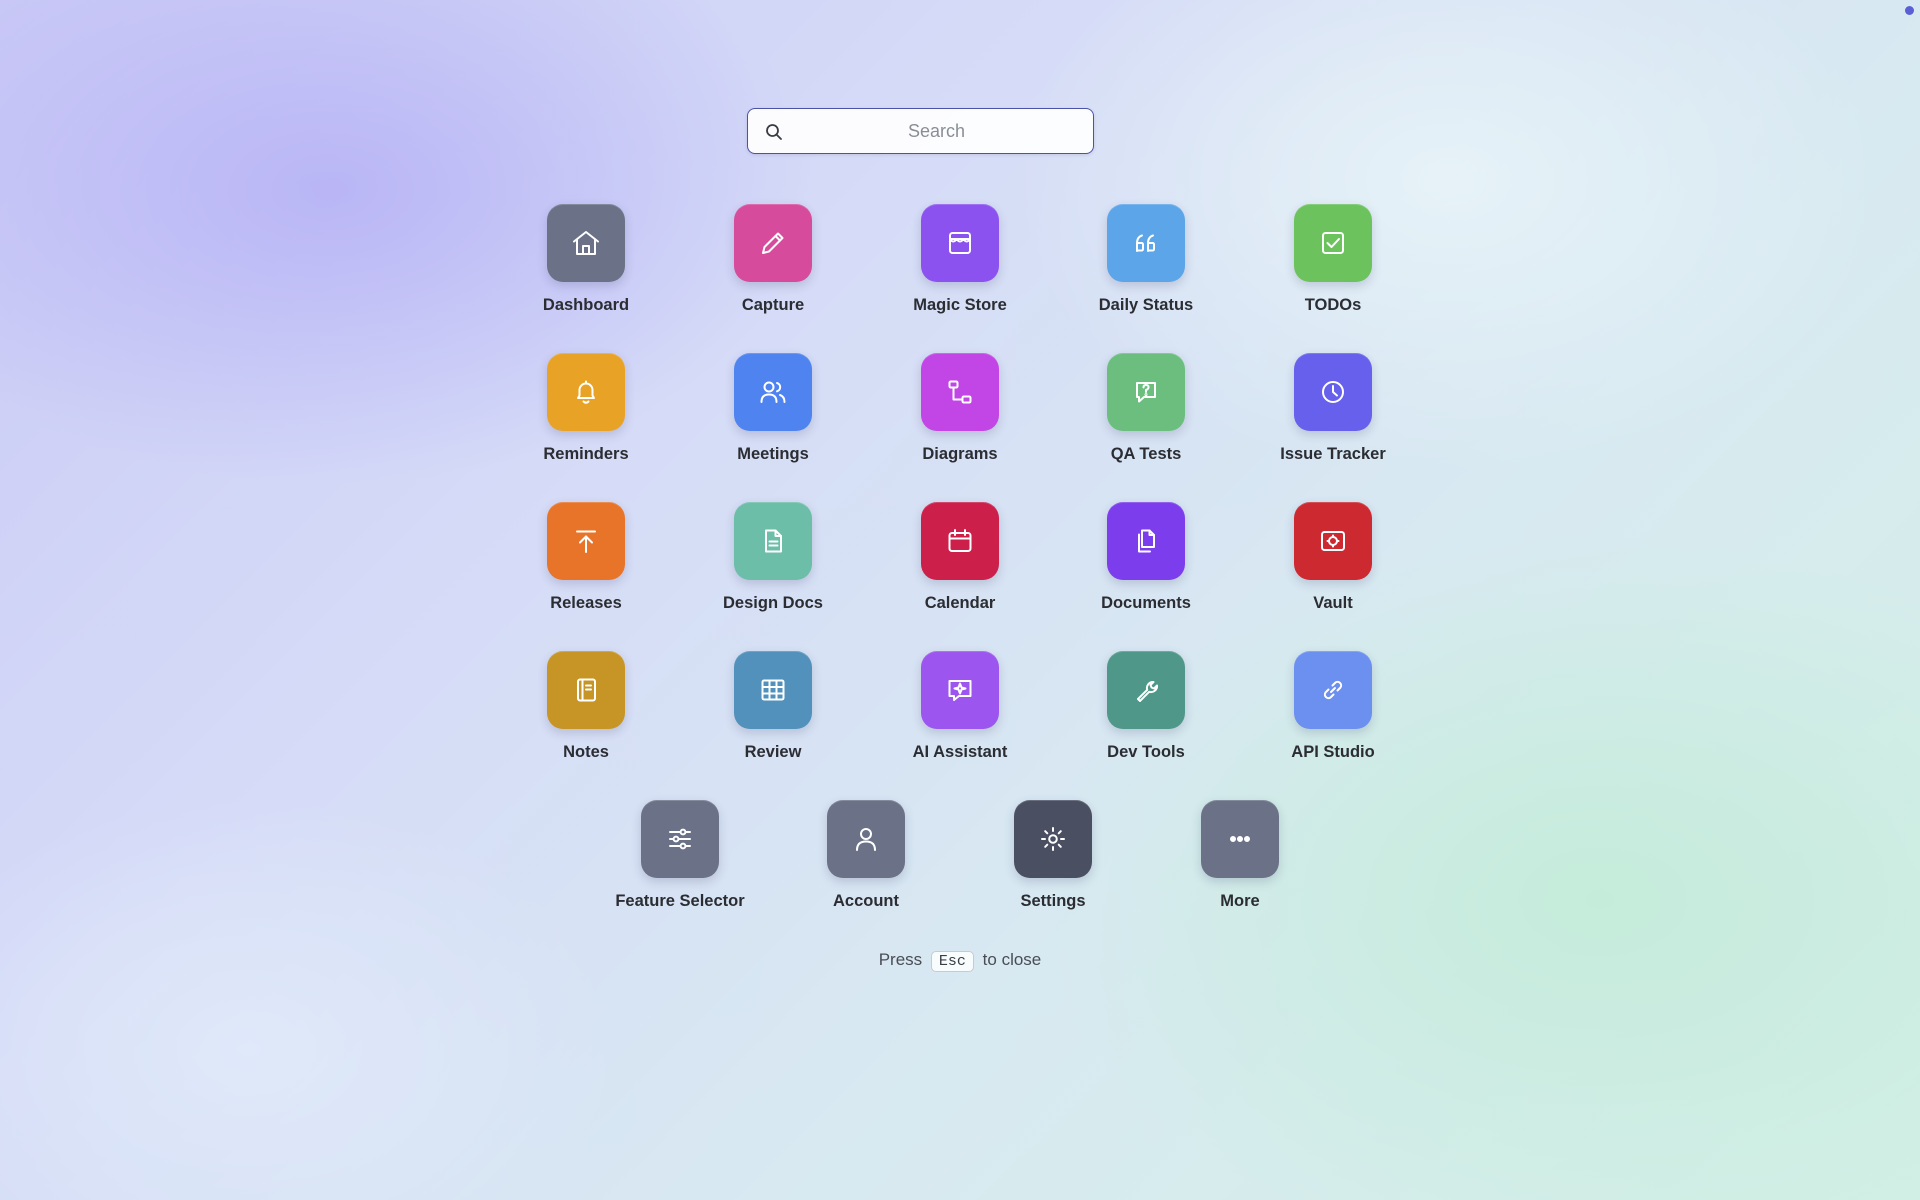 Image resolution: width=1920 pixels, height=1200 pixels. Describe the element at coordinates (960, 752) in the screenshot. I see `app-label: AI Assistant` at that location.